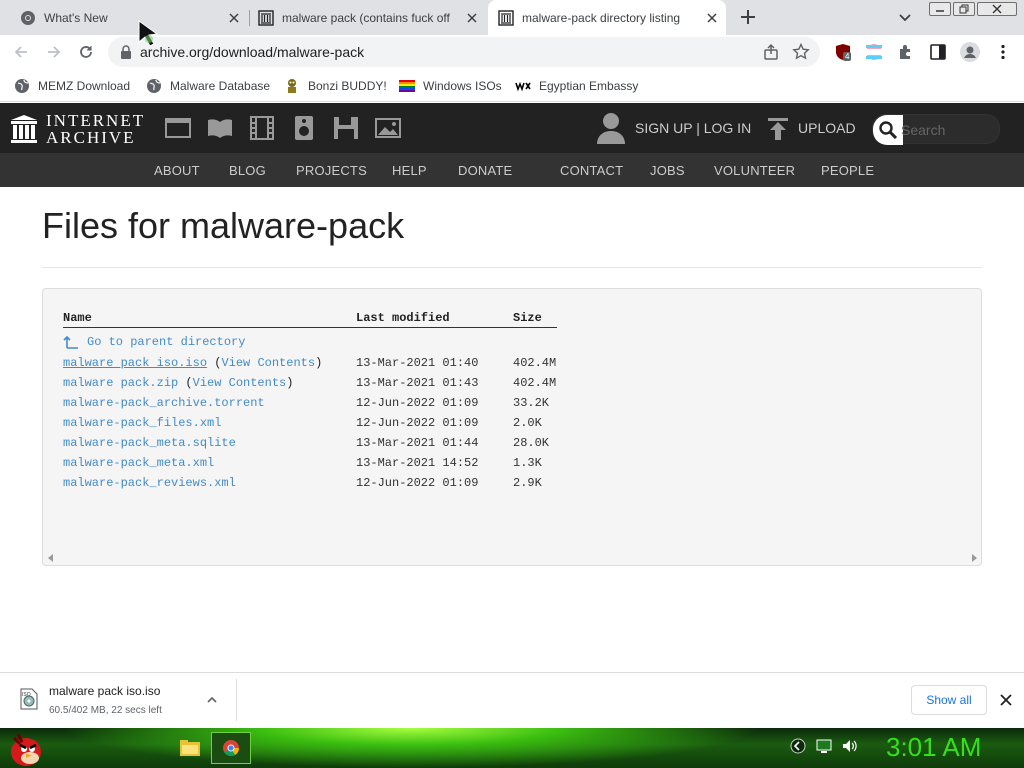 The height and width of the screenshot is (768, 1024). Describe the element at coordinates (888, 130) in the screenshot. I see `search-button` at that location.